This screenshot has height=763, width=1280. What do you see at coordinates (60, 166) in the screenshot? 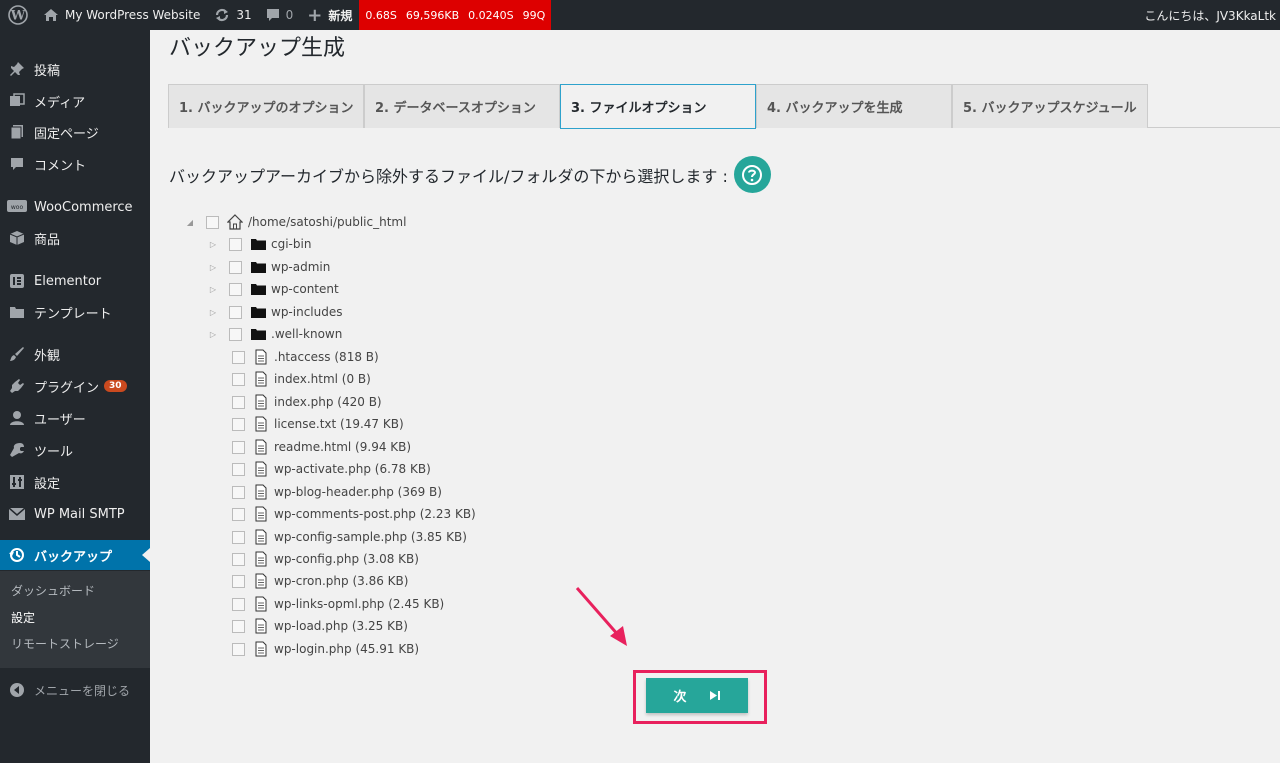
I see `sidebar-item-label: コメント` at bounding box center [60, 166].